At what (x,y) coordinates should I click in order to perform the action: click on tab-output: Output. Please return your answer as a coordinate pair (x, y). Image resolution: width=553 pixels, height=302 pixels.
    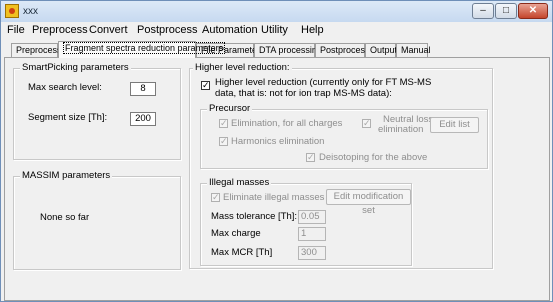
    Looking at the image, I should click on (381, 50).